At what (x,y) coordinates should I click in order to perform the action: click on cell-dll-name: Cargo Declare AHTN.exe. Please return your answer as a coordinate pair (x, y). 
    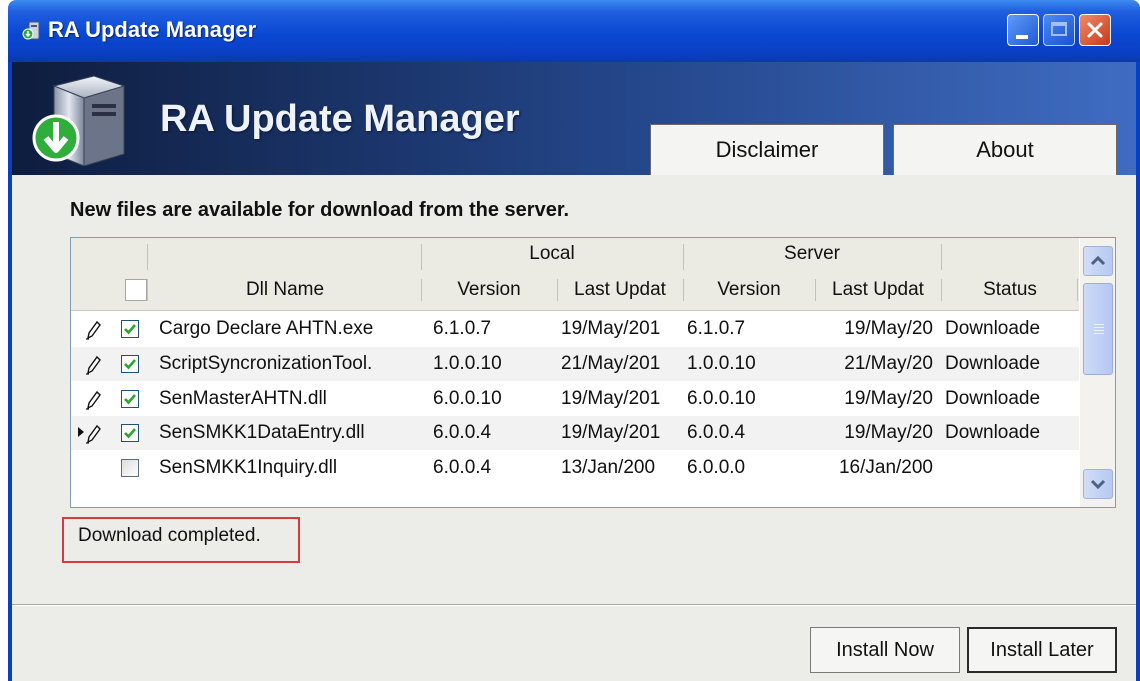
    Looking at the image, I should click on (290, 329).